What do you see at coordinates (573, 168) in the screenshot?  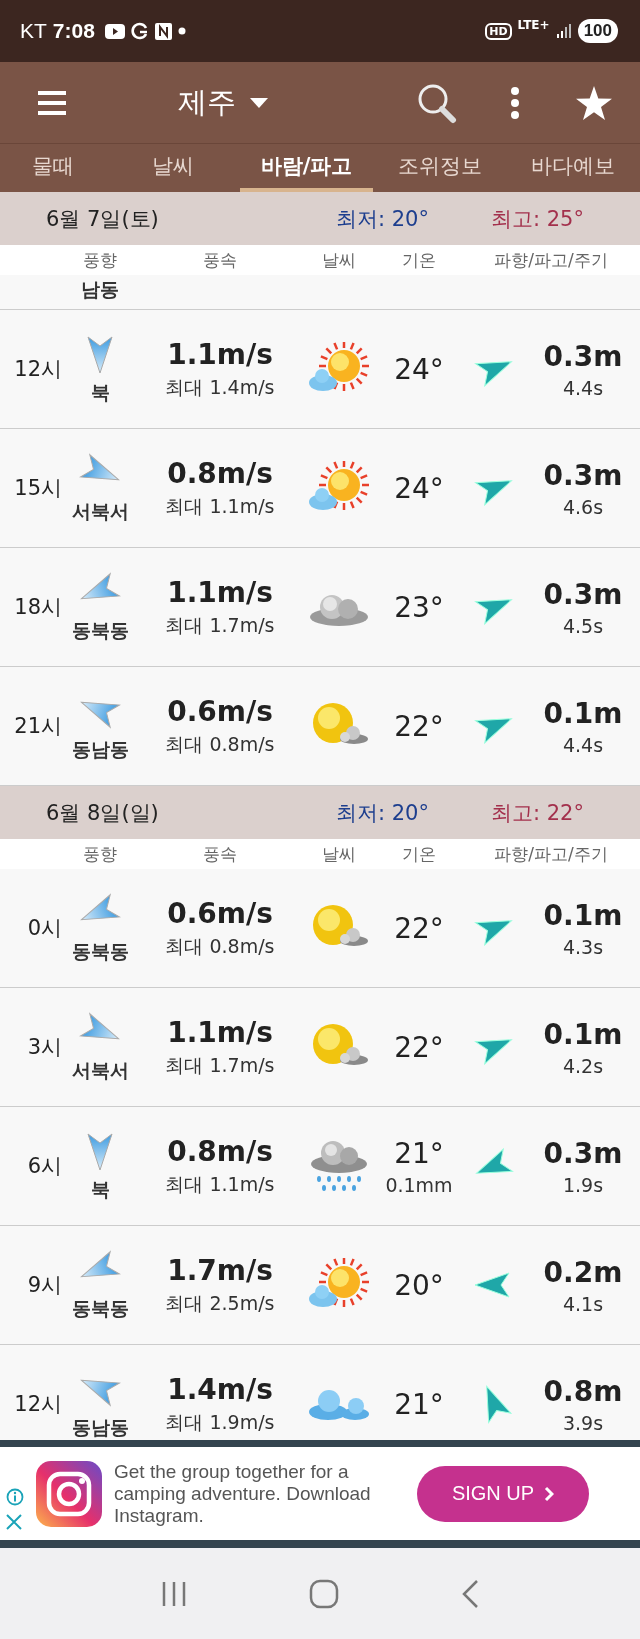 I see `tab: 바다예보` at bounding box center [573, 168].